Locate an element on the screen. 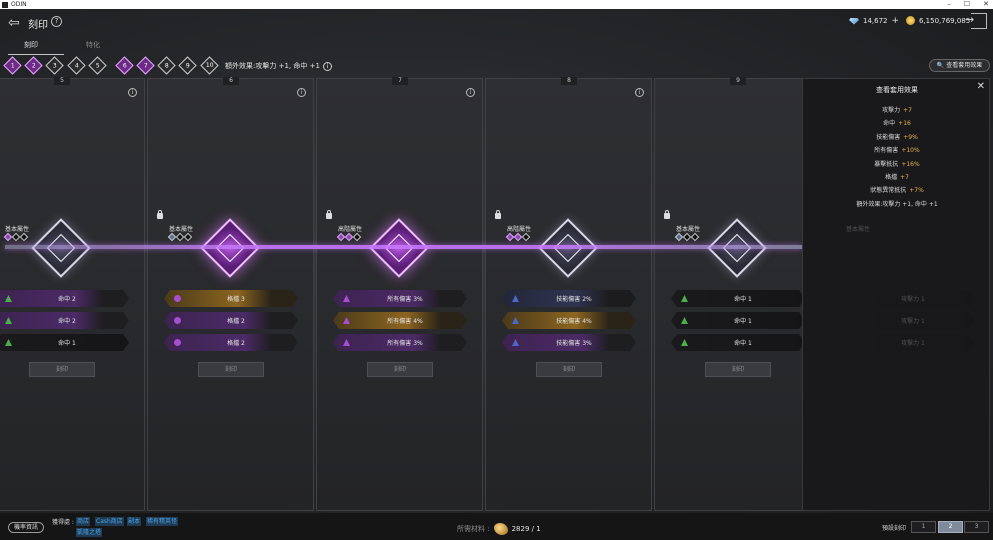 The image size is (993, 540). progress-node: 5 is located at coordinates (97, 65).